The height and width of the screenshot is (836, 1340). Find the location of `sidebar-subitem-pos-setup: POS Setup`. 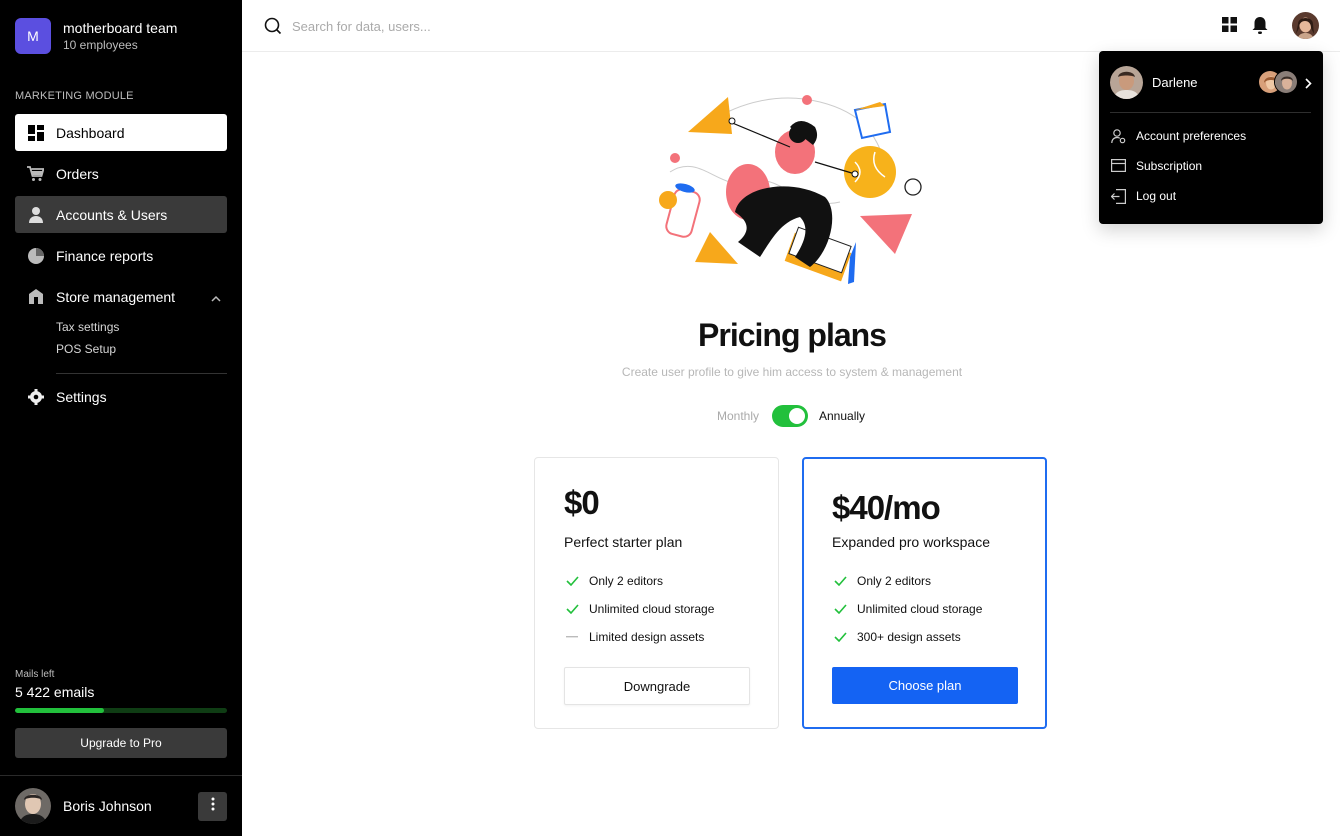

sidebar-subitem-pos-setup: POS Setup is located at coordinates (86, 349).